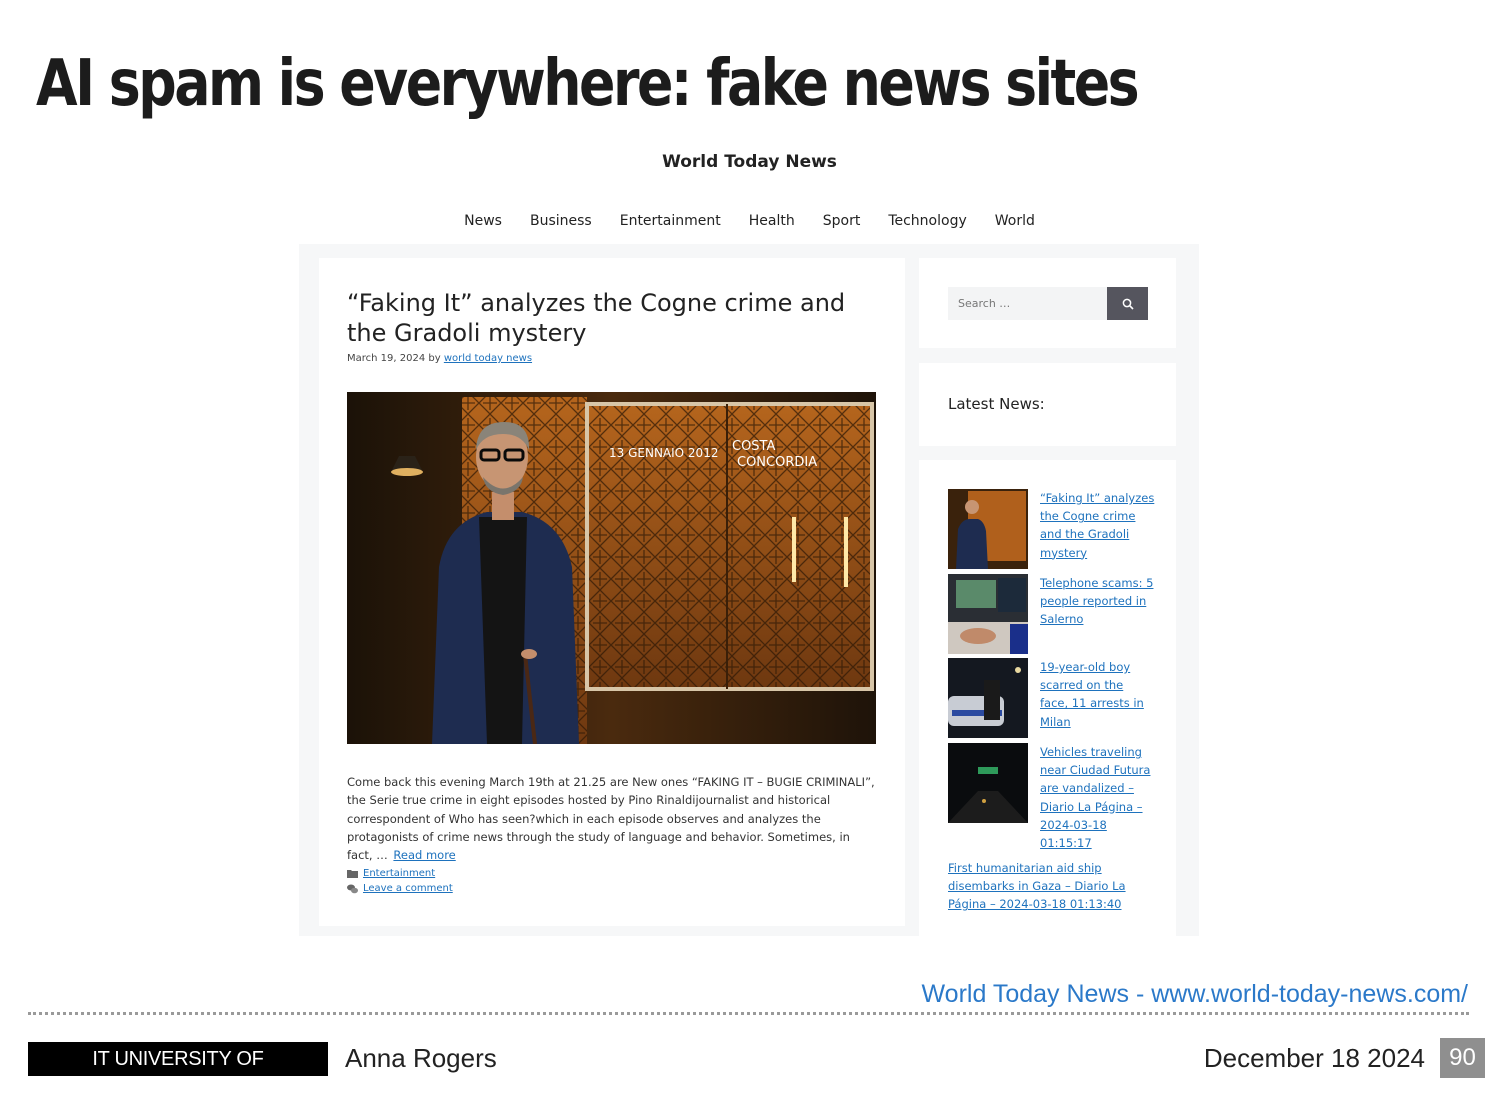 The width and height of the screenshot is (1499, 1110). What do you see at coordinates (483, 221) in the screenshot?
I see `nav-item-news: News` at bounding box center [483, 221].